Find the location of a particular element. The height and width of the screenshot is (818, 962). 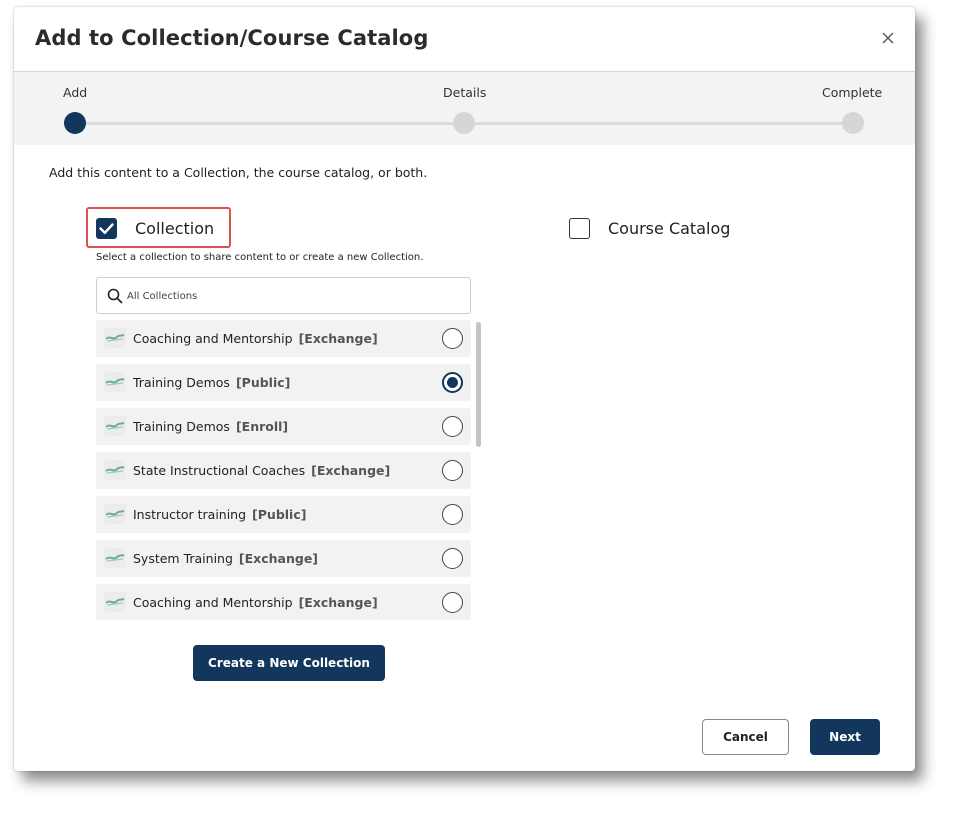

cancel-button: Cancel is located at coordinates (745, 737).